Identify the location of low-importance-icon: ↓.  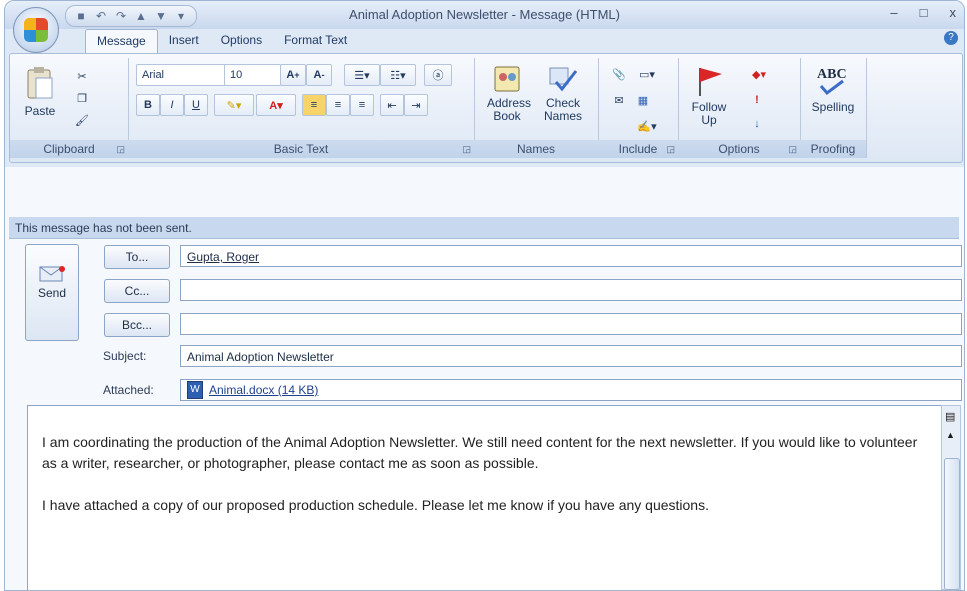
(757, 124).